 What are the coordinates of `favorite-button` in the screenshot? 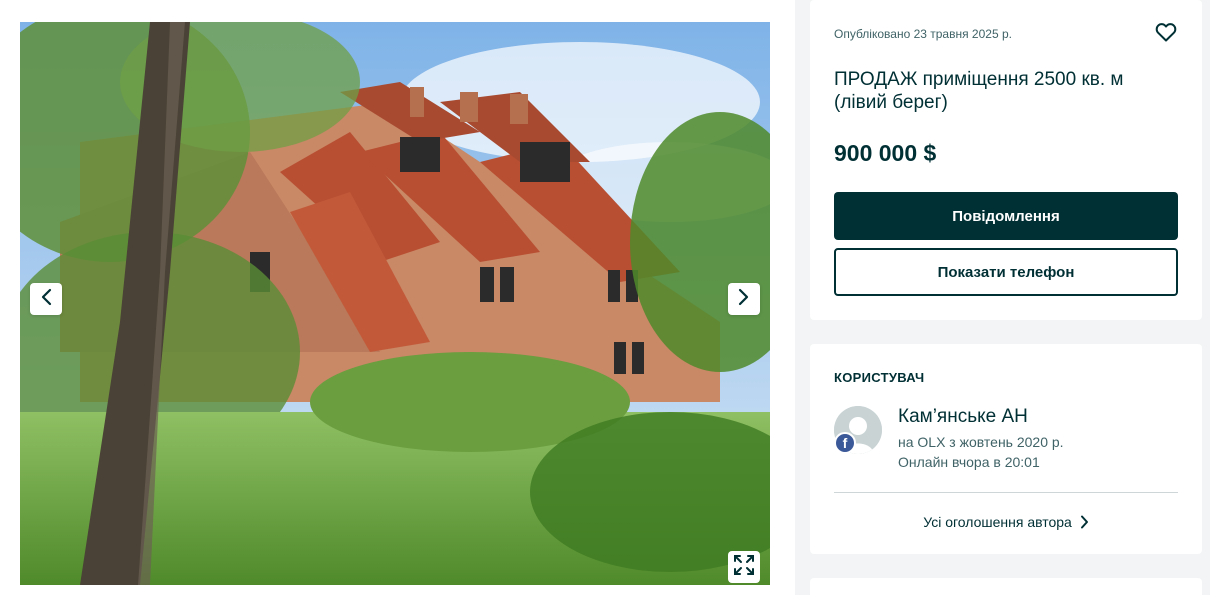 It's located at (1166, 32).